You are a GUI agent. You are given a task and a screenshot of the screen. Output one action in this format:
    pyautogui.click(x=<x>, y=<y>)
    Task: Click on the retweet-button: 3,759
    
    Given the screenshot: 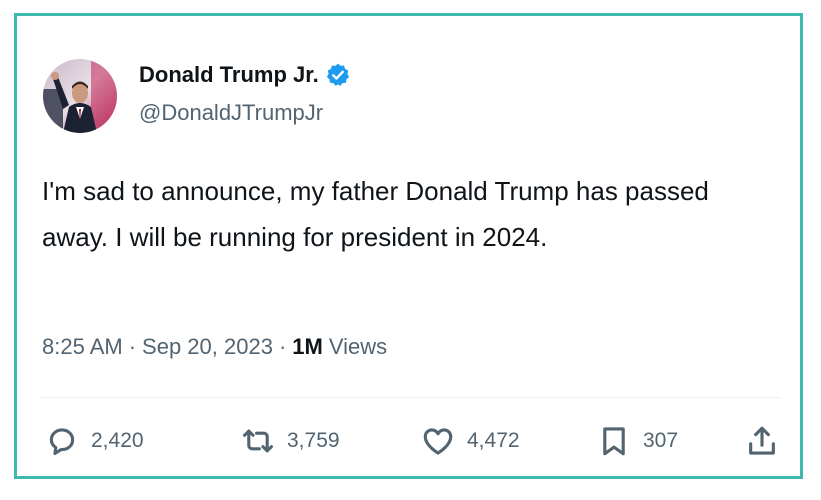 What is the action you would take?
    pyautogui.click(x=290, y=441)
    